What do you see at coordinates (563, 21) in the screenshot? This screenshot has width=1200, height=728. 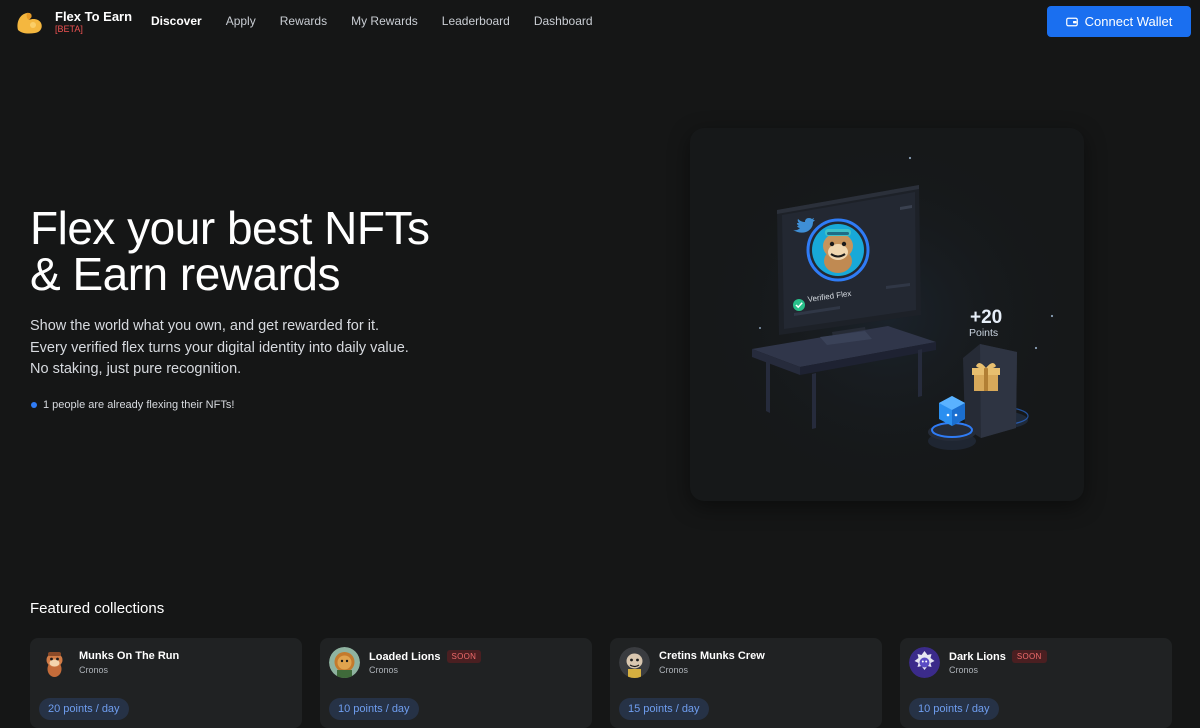 I see `nav-dashboard: Dashboard` at bounding box center [563, 21].